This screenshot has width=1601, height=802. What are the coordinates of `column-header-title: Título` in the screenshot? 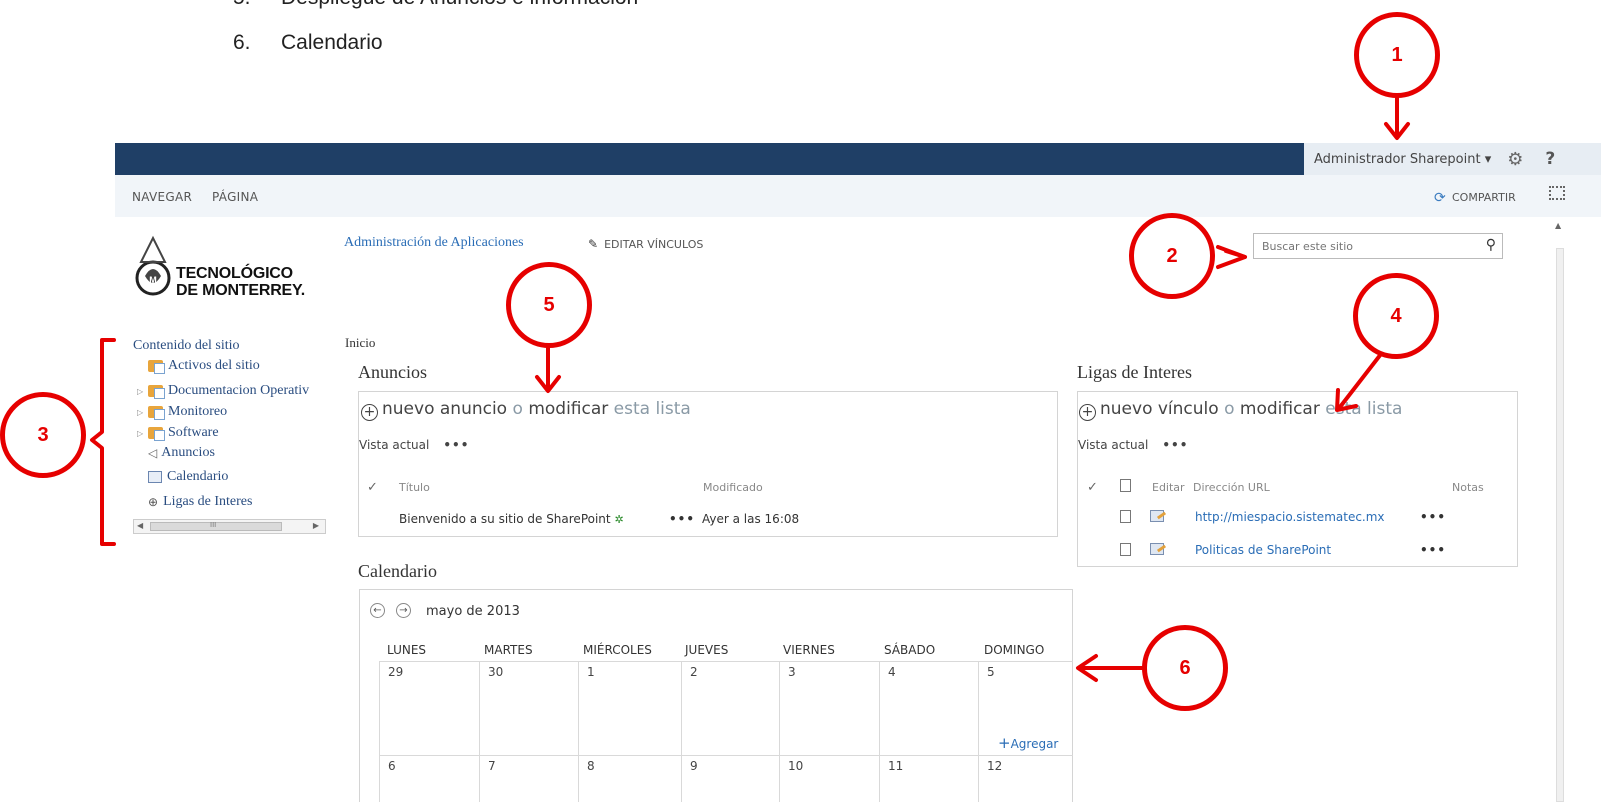 It's located at (414, 487).